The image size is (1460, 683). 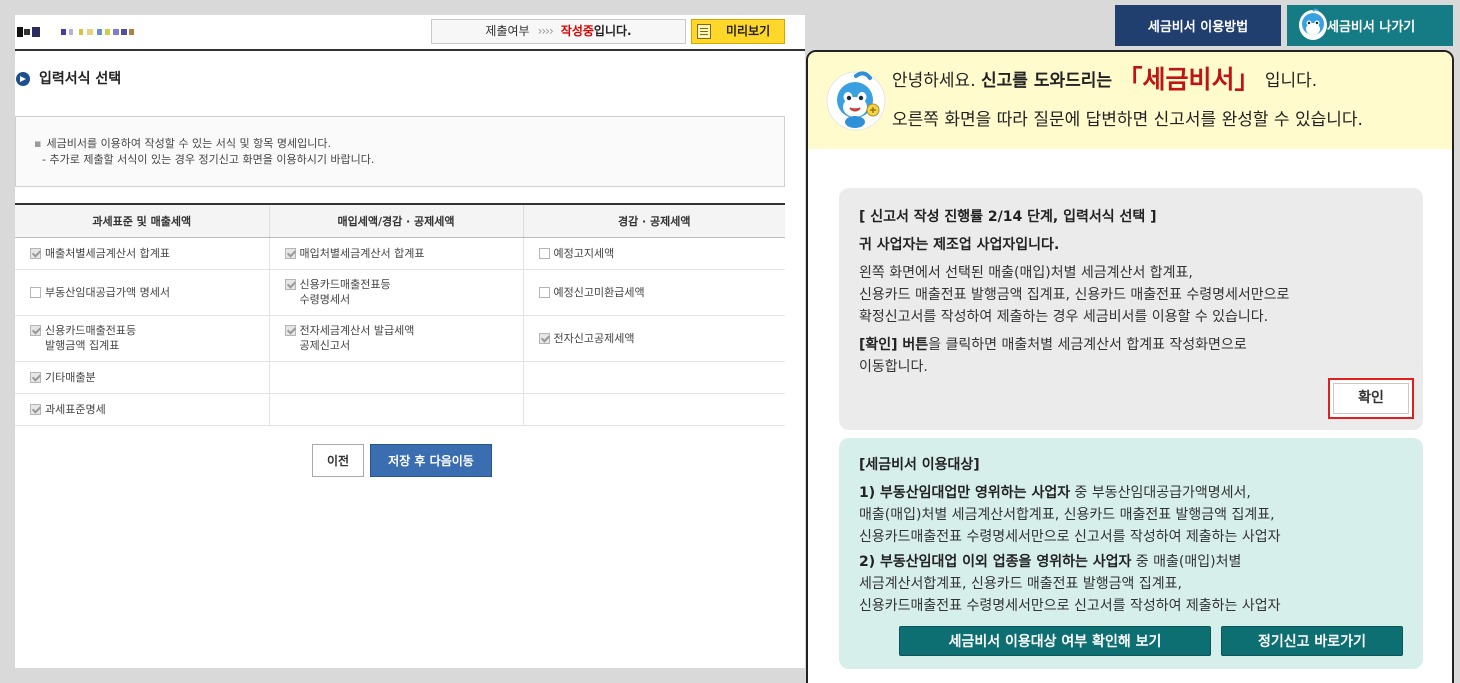 I want to click on brand-name: 「세금비서」, so click(x=1188, y=79).